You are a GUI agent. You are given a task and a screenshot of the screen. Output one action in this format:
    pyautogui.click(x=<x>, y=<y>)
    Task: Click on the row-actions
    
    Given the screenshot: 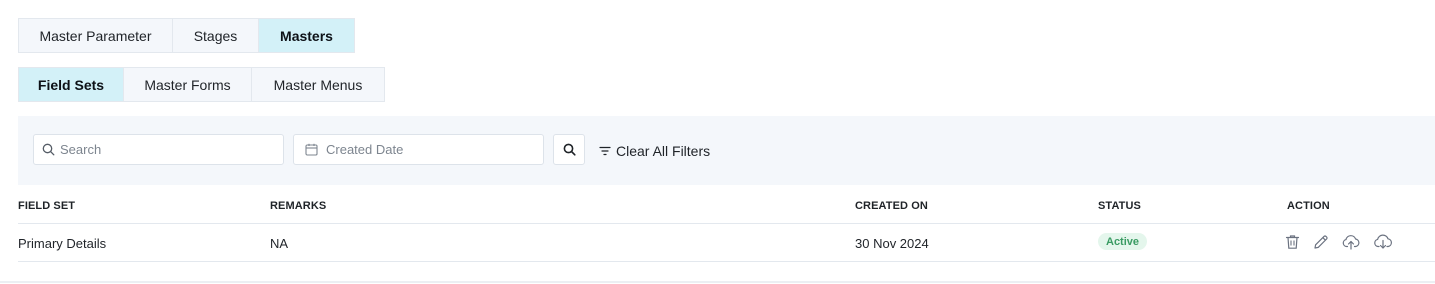 What is the action you would take?
    pyautogui.click(x=1339, y=242)
    